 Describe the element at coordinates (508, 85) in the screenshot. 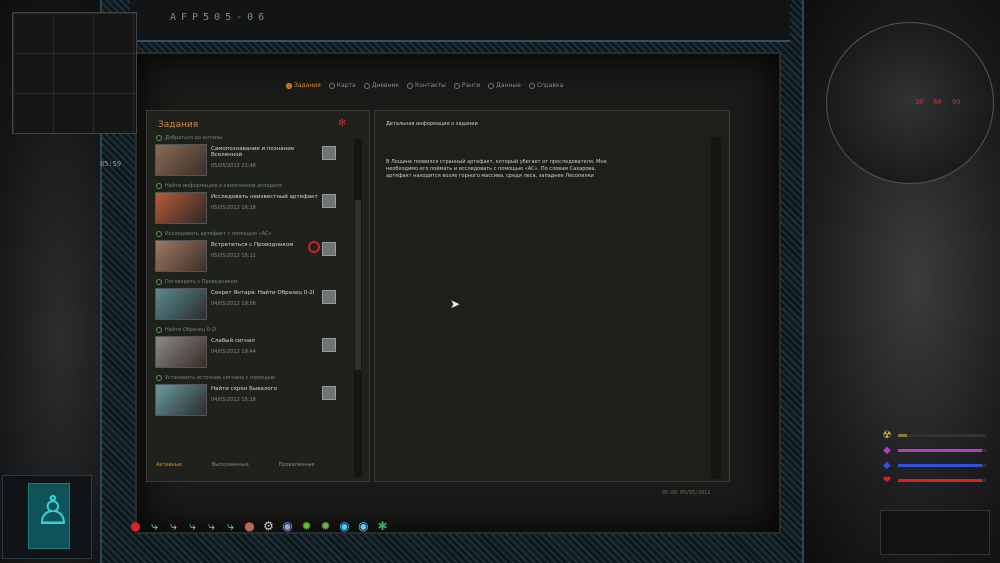

I see `tab-label: Данные` at that location.